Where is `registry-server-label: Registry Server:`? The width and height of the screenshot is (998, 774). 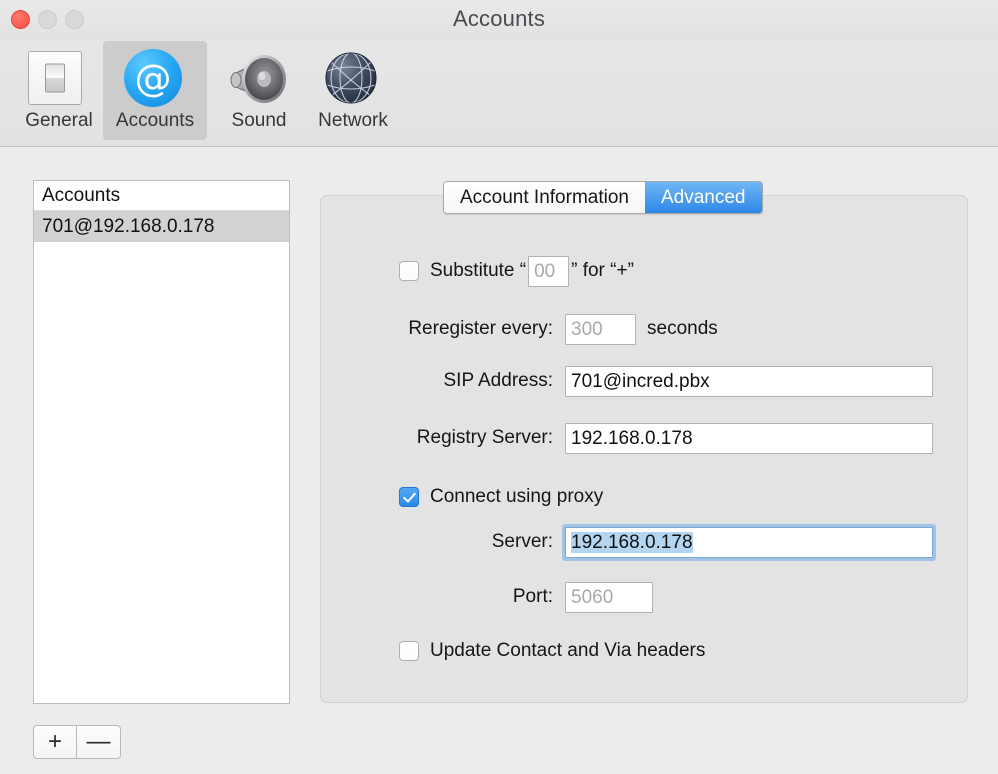
registry-server-label: Registry Server: is located at coordinates (484, 437).